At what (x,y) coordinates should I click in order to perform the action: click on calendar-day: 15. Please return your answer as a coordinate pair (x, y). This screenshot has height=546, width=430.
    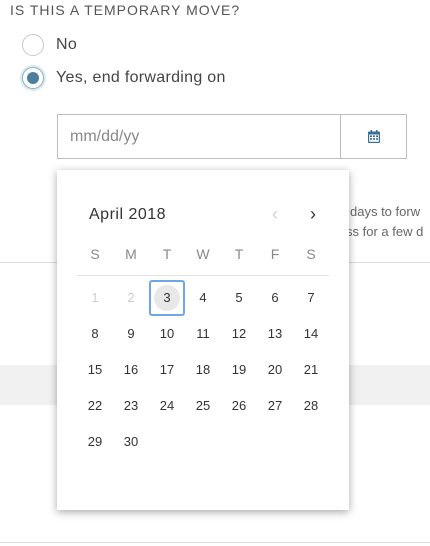
    Looking at the image, I should click on (95, 370).